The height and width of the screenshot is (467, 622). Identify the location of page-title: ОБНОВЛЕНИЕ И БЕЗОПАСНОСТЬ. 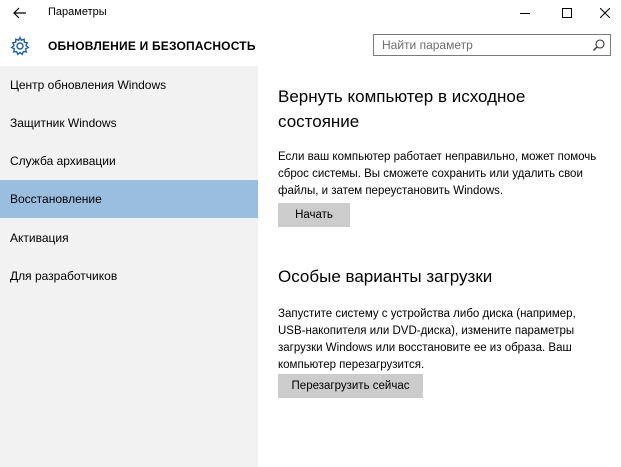
(152, 46).